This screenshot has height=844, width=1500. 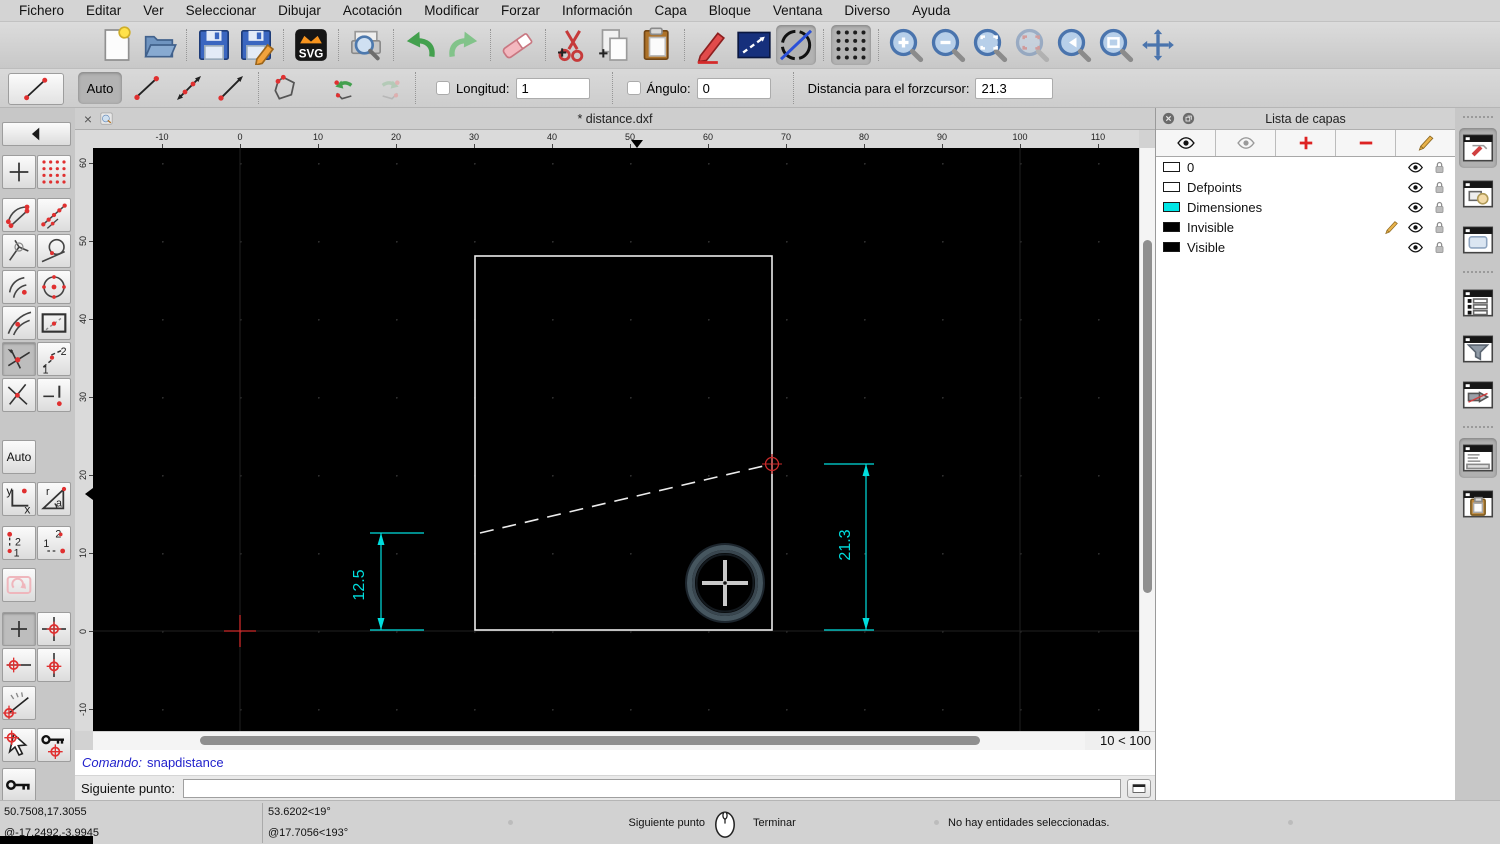 What do you see at coordinates (54, 359) in the screenshot?
I see `intersection-manual-icon: 12` at bounding box center [54, 359].